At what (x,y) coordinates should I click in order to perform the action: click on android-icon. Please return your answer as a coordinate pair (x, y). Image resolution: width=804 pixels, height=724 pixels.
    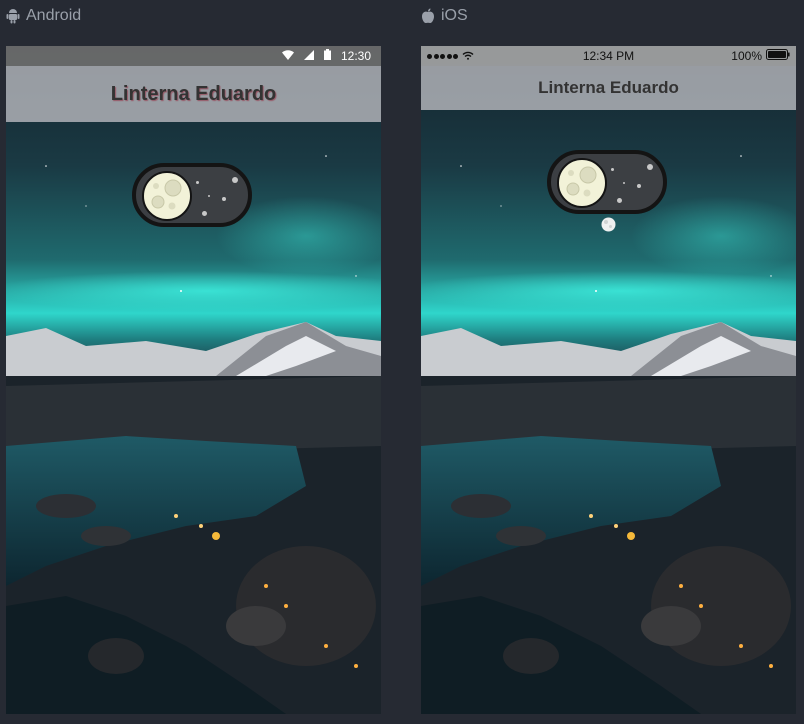
    Looking at the image, I should click on (13, 16).